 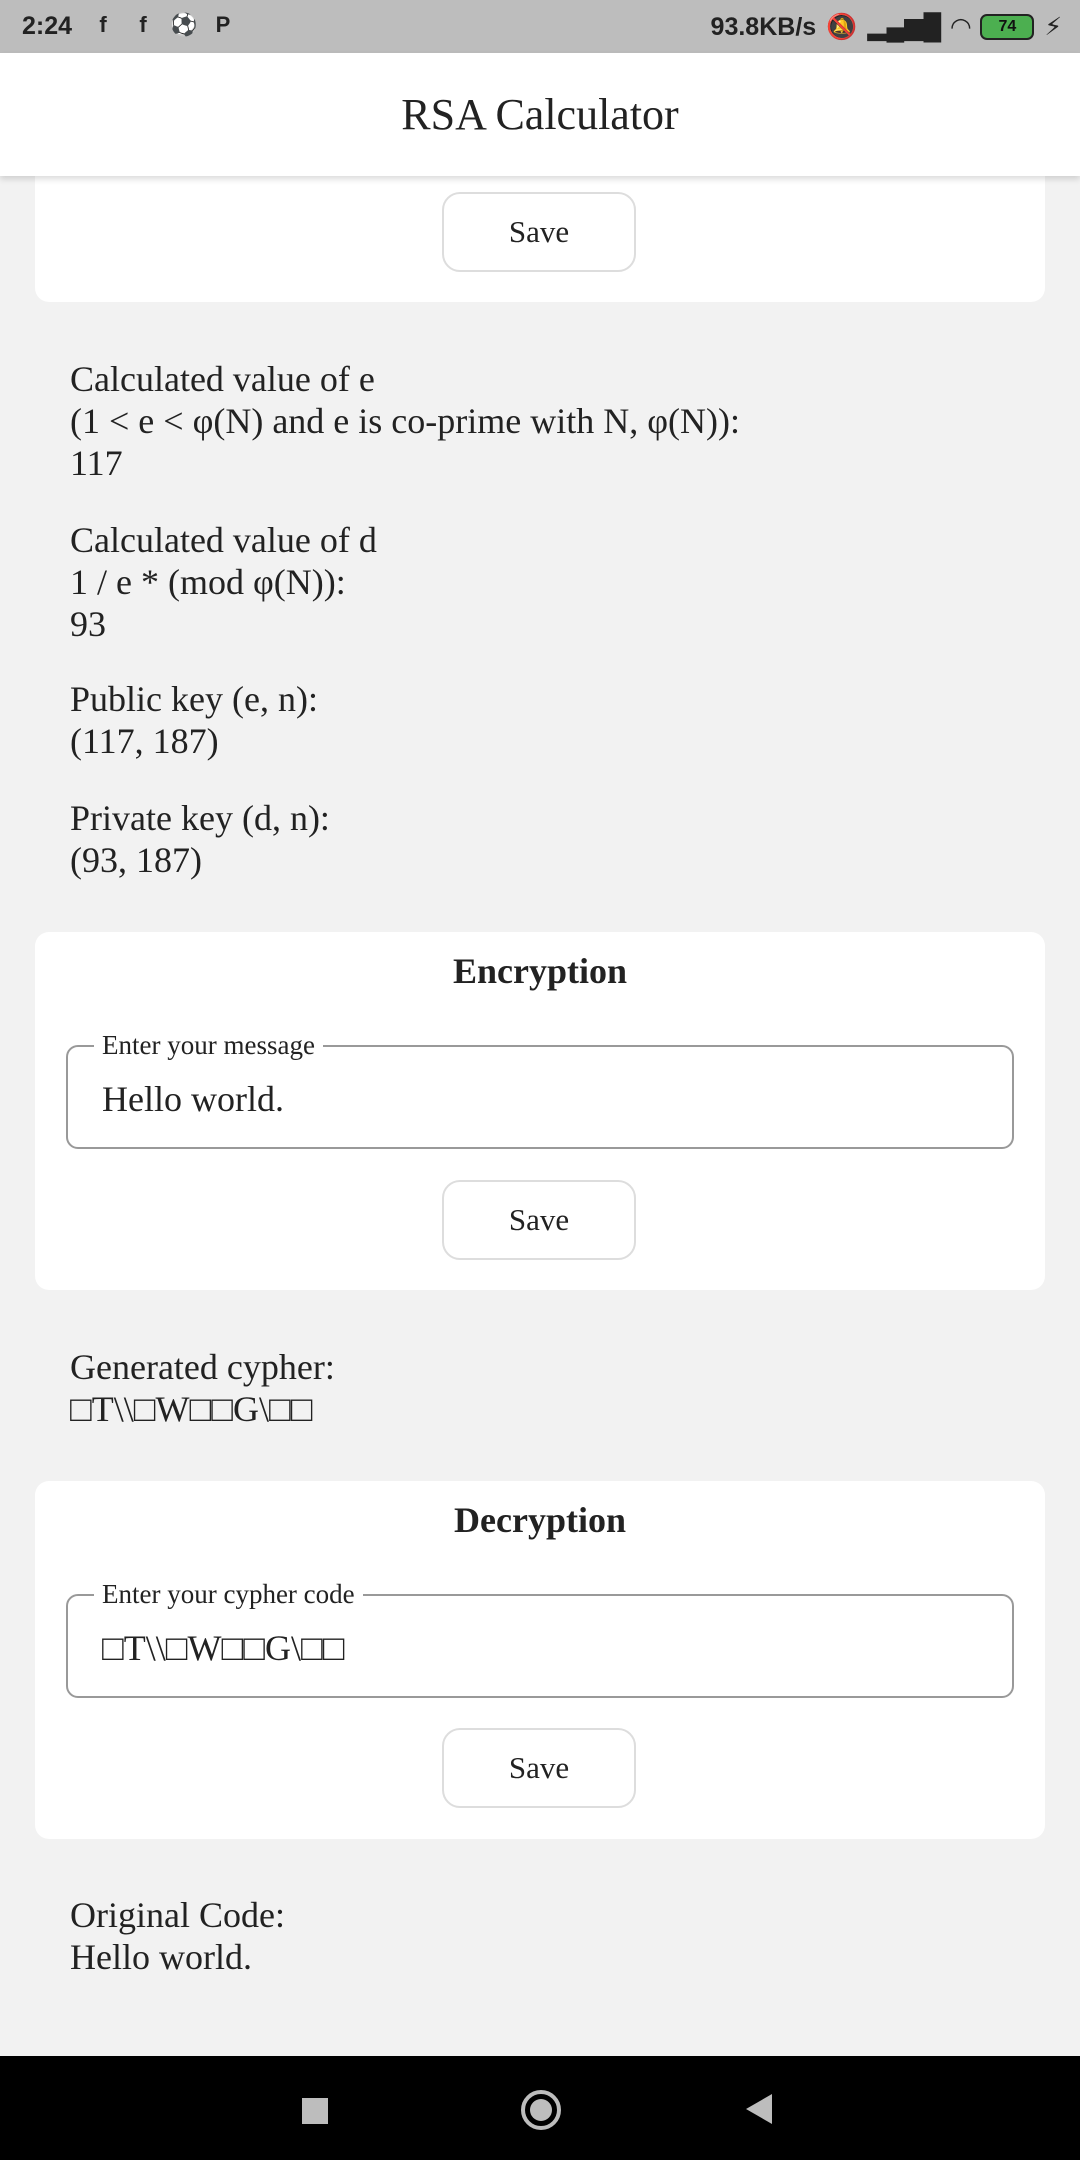 I want to click on e-label: Calculated value of e, so click(x=222, y=379).